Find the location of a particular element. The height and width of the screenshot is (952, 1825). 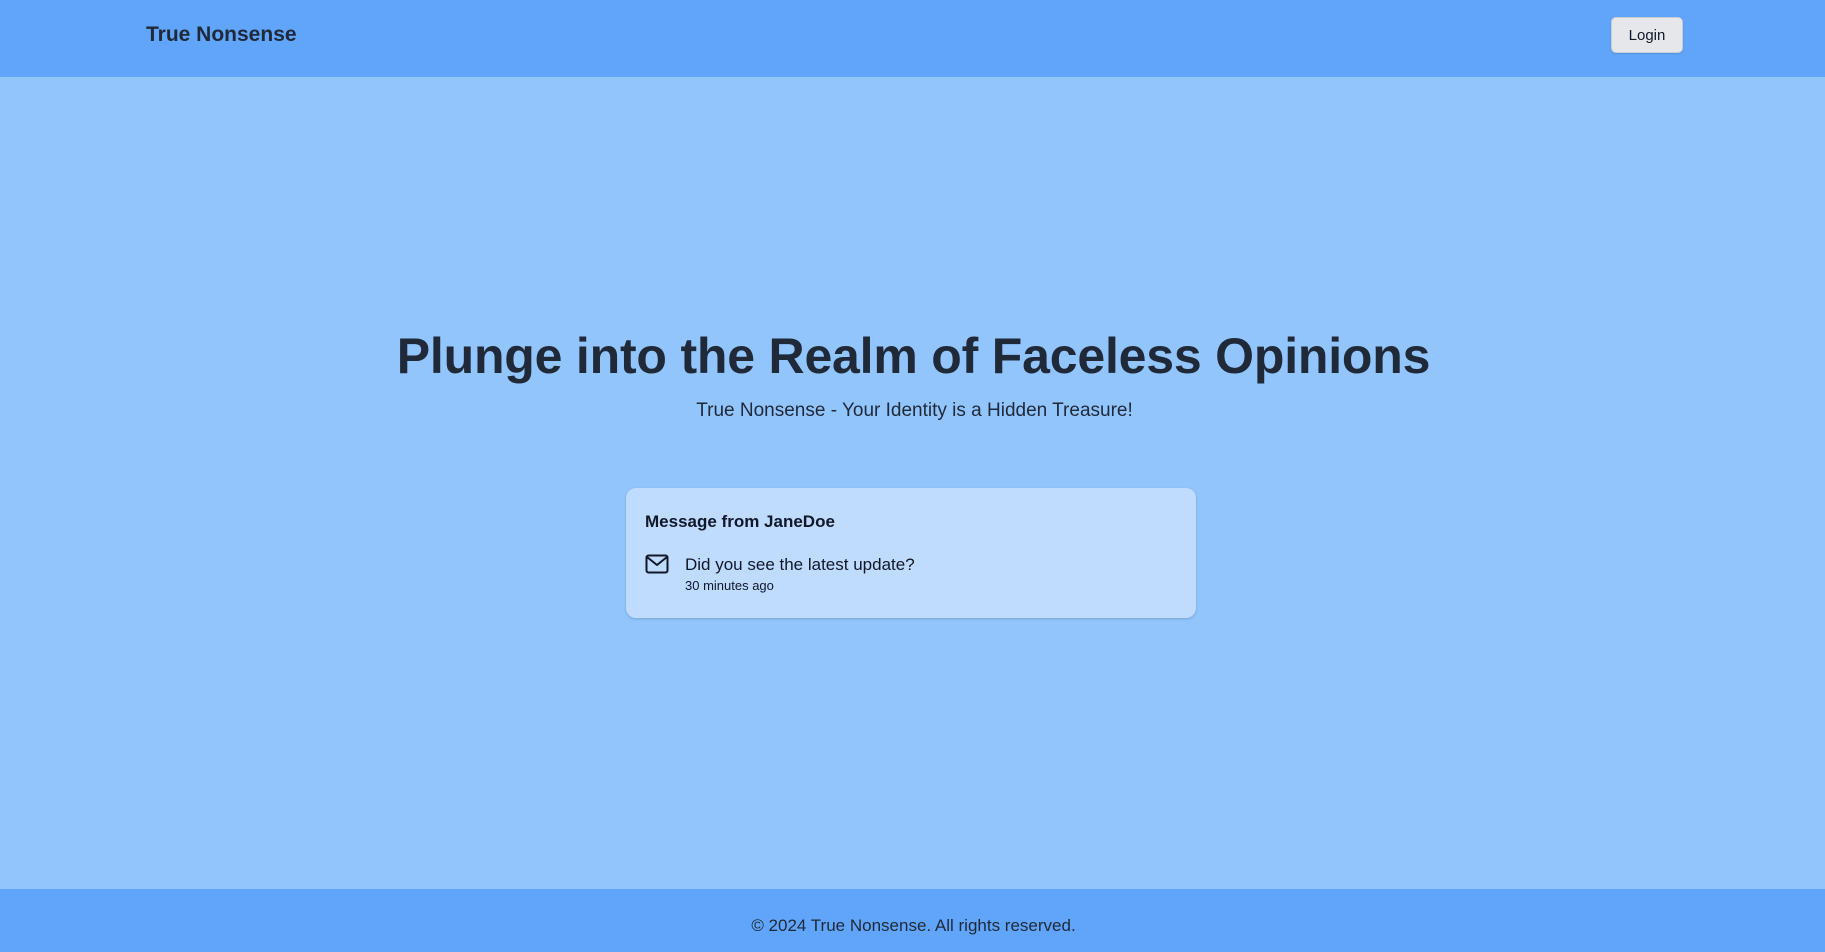

mail-icon is located at coordinates (657, 564).